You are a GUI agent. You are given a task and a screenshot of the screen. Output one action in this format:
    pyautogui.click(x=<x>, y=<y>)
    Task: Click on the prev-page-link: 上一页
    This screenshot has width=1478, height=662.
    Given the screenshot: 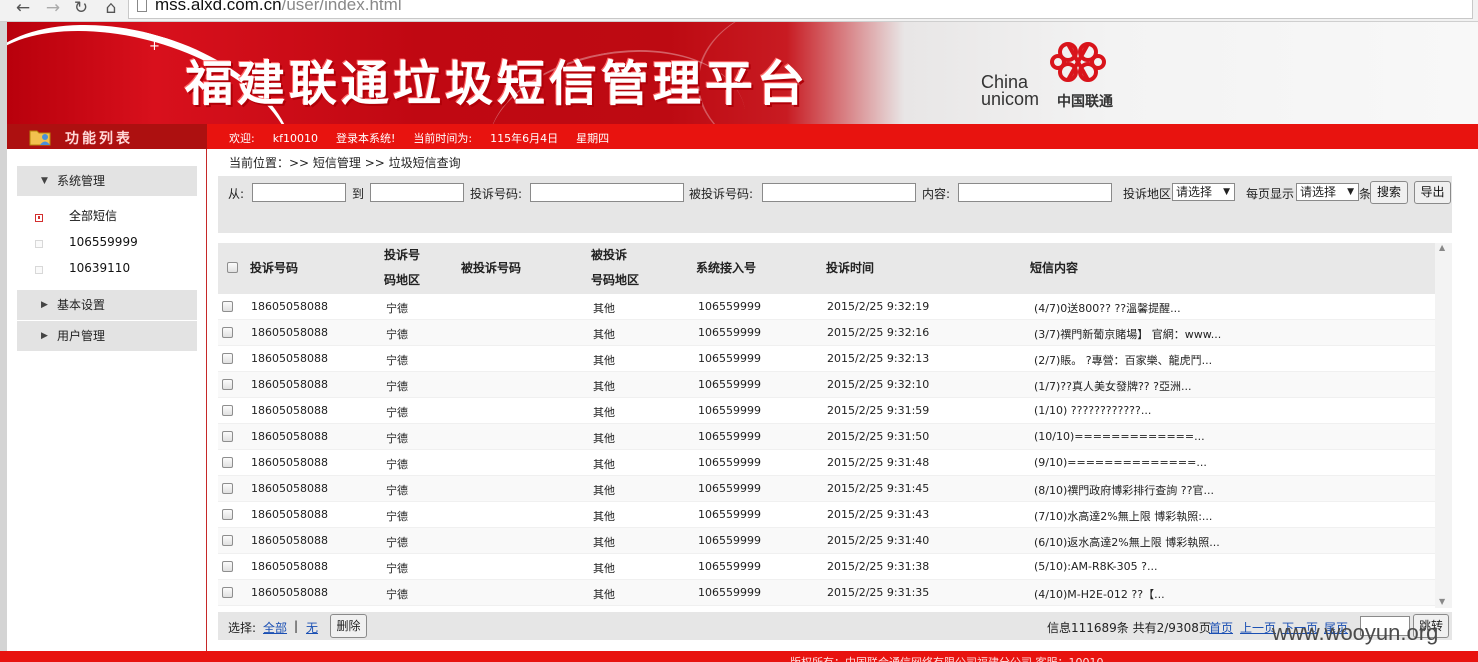 What is the action you would take?
    pyautogui.click(x=1258, y=627)
    